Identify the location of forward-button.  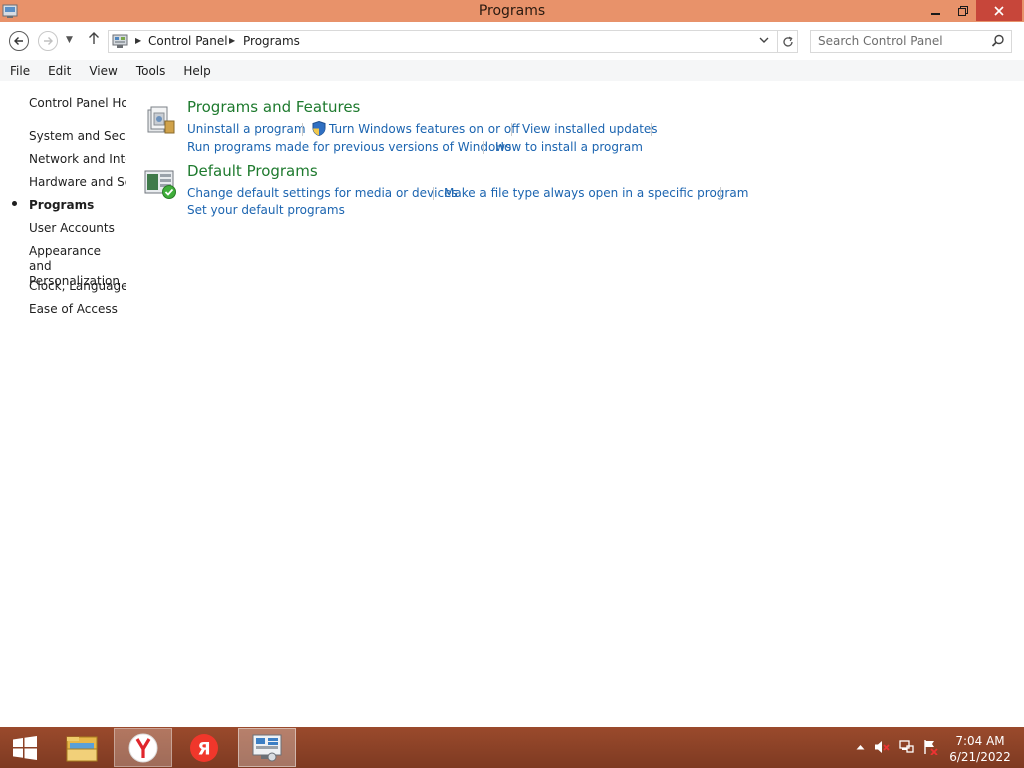
(48, 41).